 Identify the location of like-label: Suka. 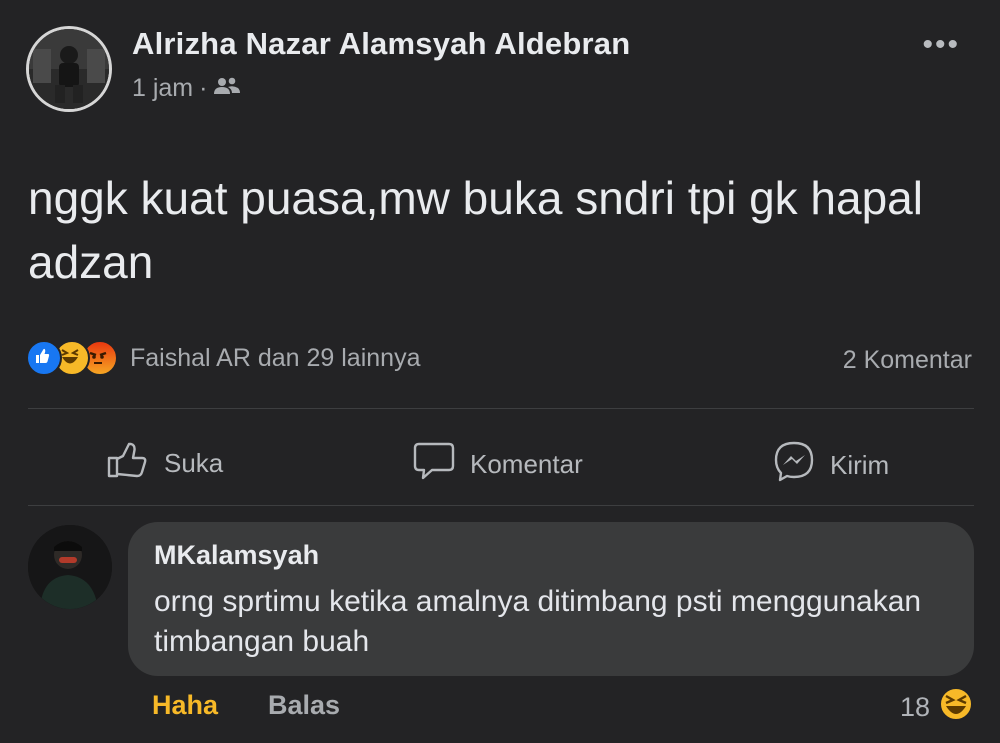
(194, 463).